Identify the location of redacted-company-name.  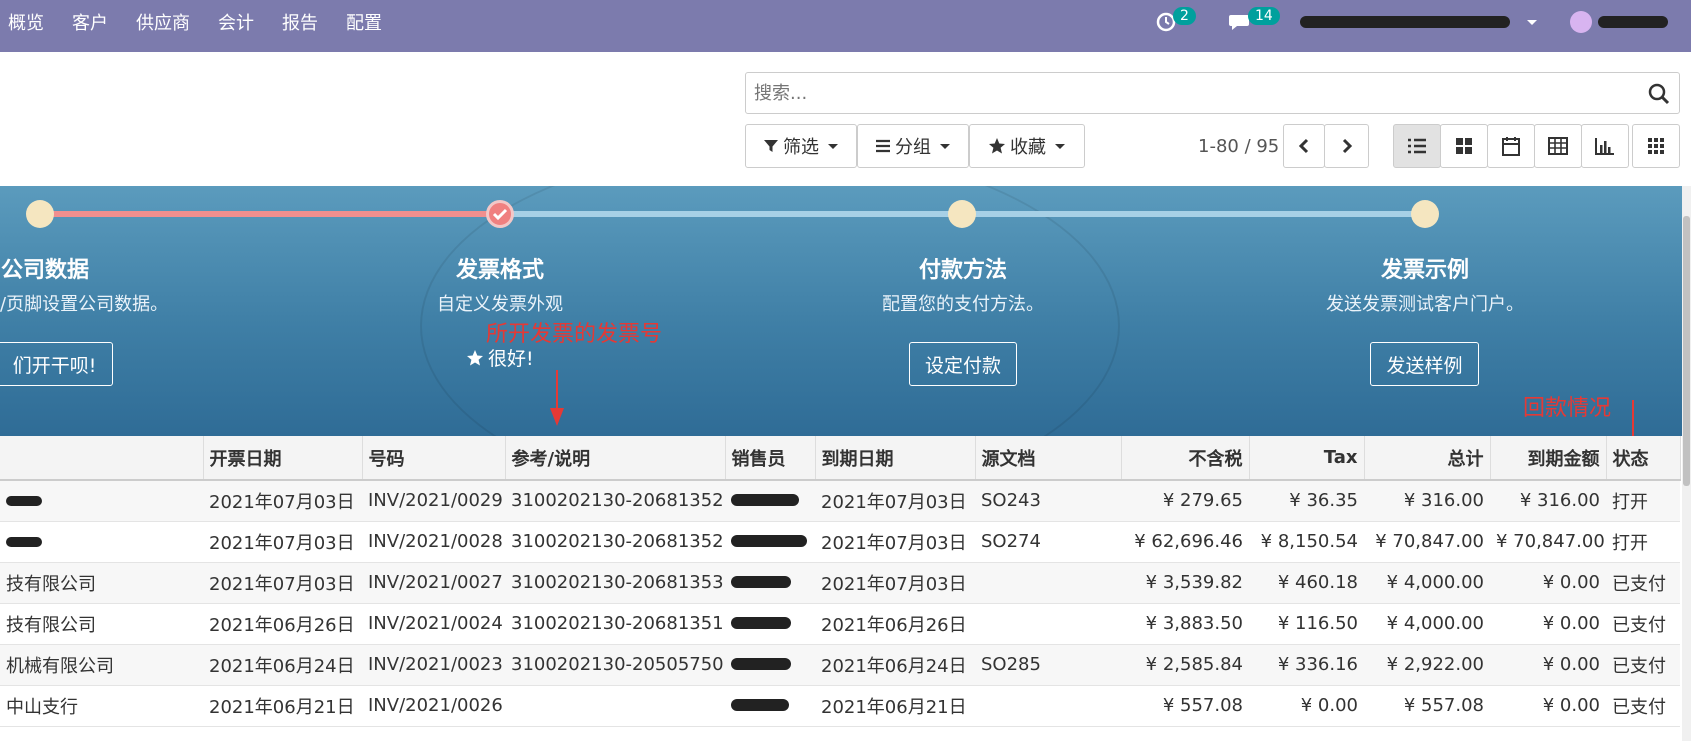
(1405, 22).